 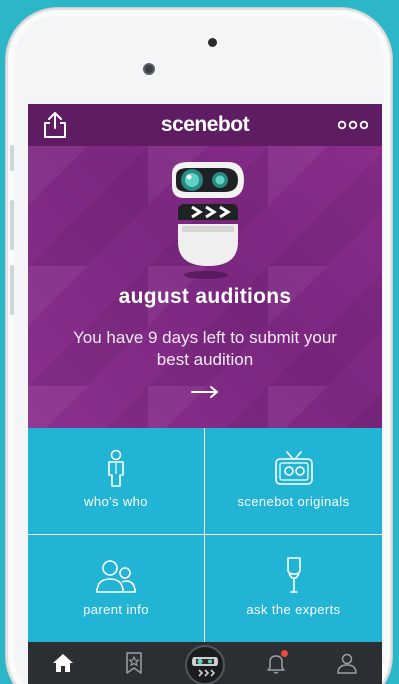 I want to click on tile-label: ask the experts, so click(x=293, y=609).